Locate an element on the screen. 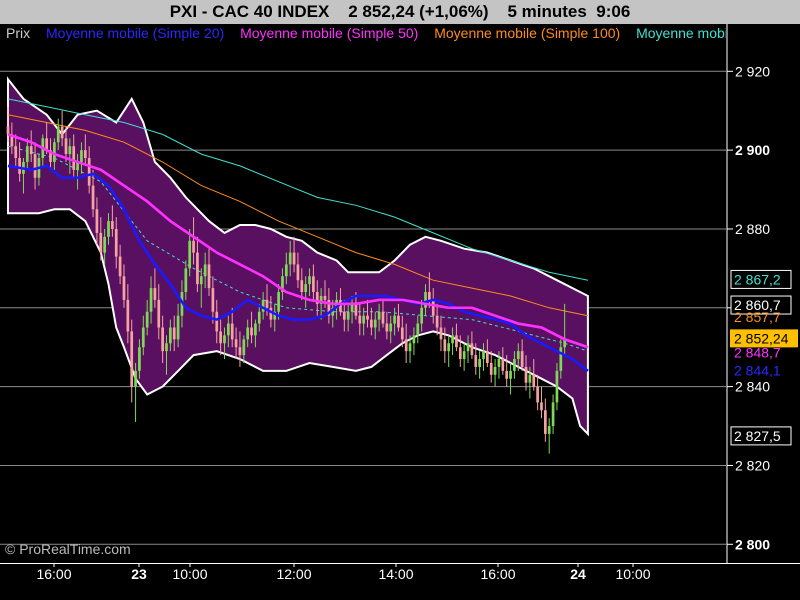  price-tag-label: 2 867,2 is located at coordinates (757, 279).